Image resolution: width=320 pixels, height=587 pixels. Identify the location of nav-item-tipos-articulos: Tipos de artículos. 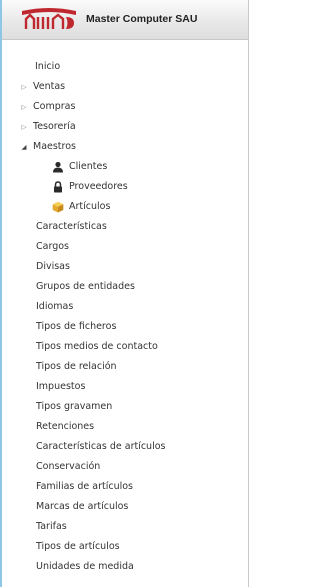
(78, 547).